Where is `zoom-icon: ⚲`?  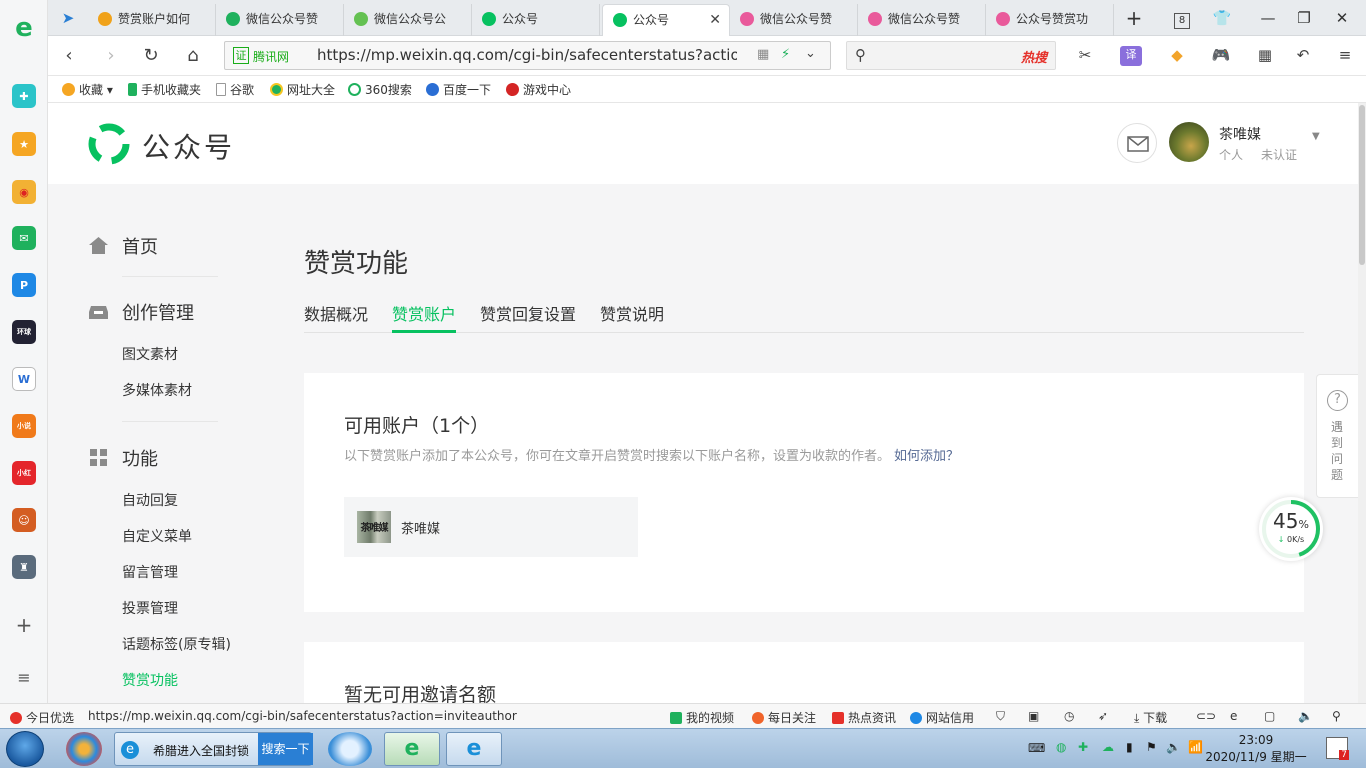 zoom-icon: ⚲ is located at coordinates (1336, 716).